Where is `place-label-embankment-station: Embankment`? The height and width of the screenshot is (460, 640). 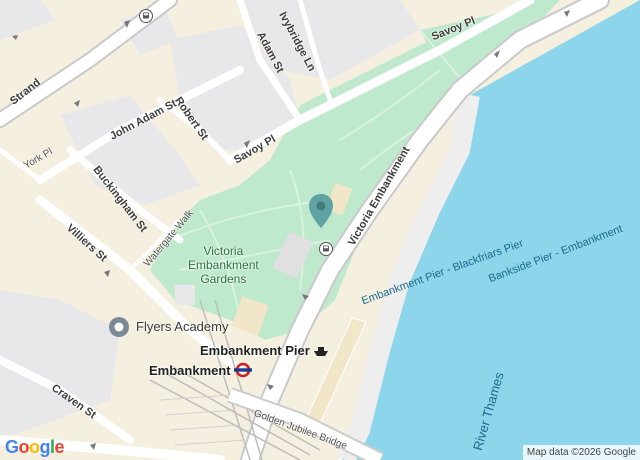
place-label-embankment-station: Embankment is located at coordinates (190, 370).